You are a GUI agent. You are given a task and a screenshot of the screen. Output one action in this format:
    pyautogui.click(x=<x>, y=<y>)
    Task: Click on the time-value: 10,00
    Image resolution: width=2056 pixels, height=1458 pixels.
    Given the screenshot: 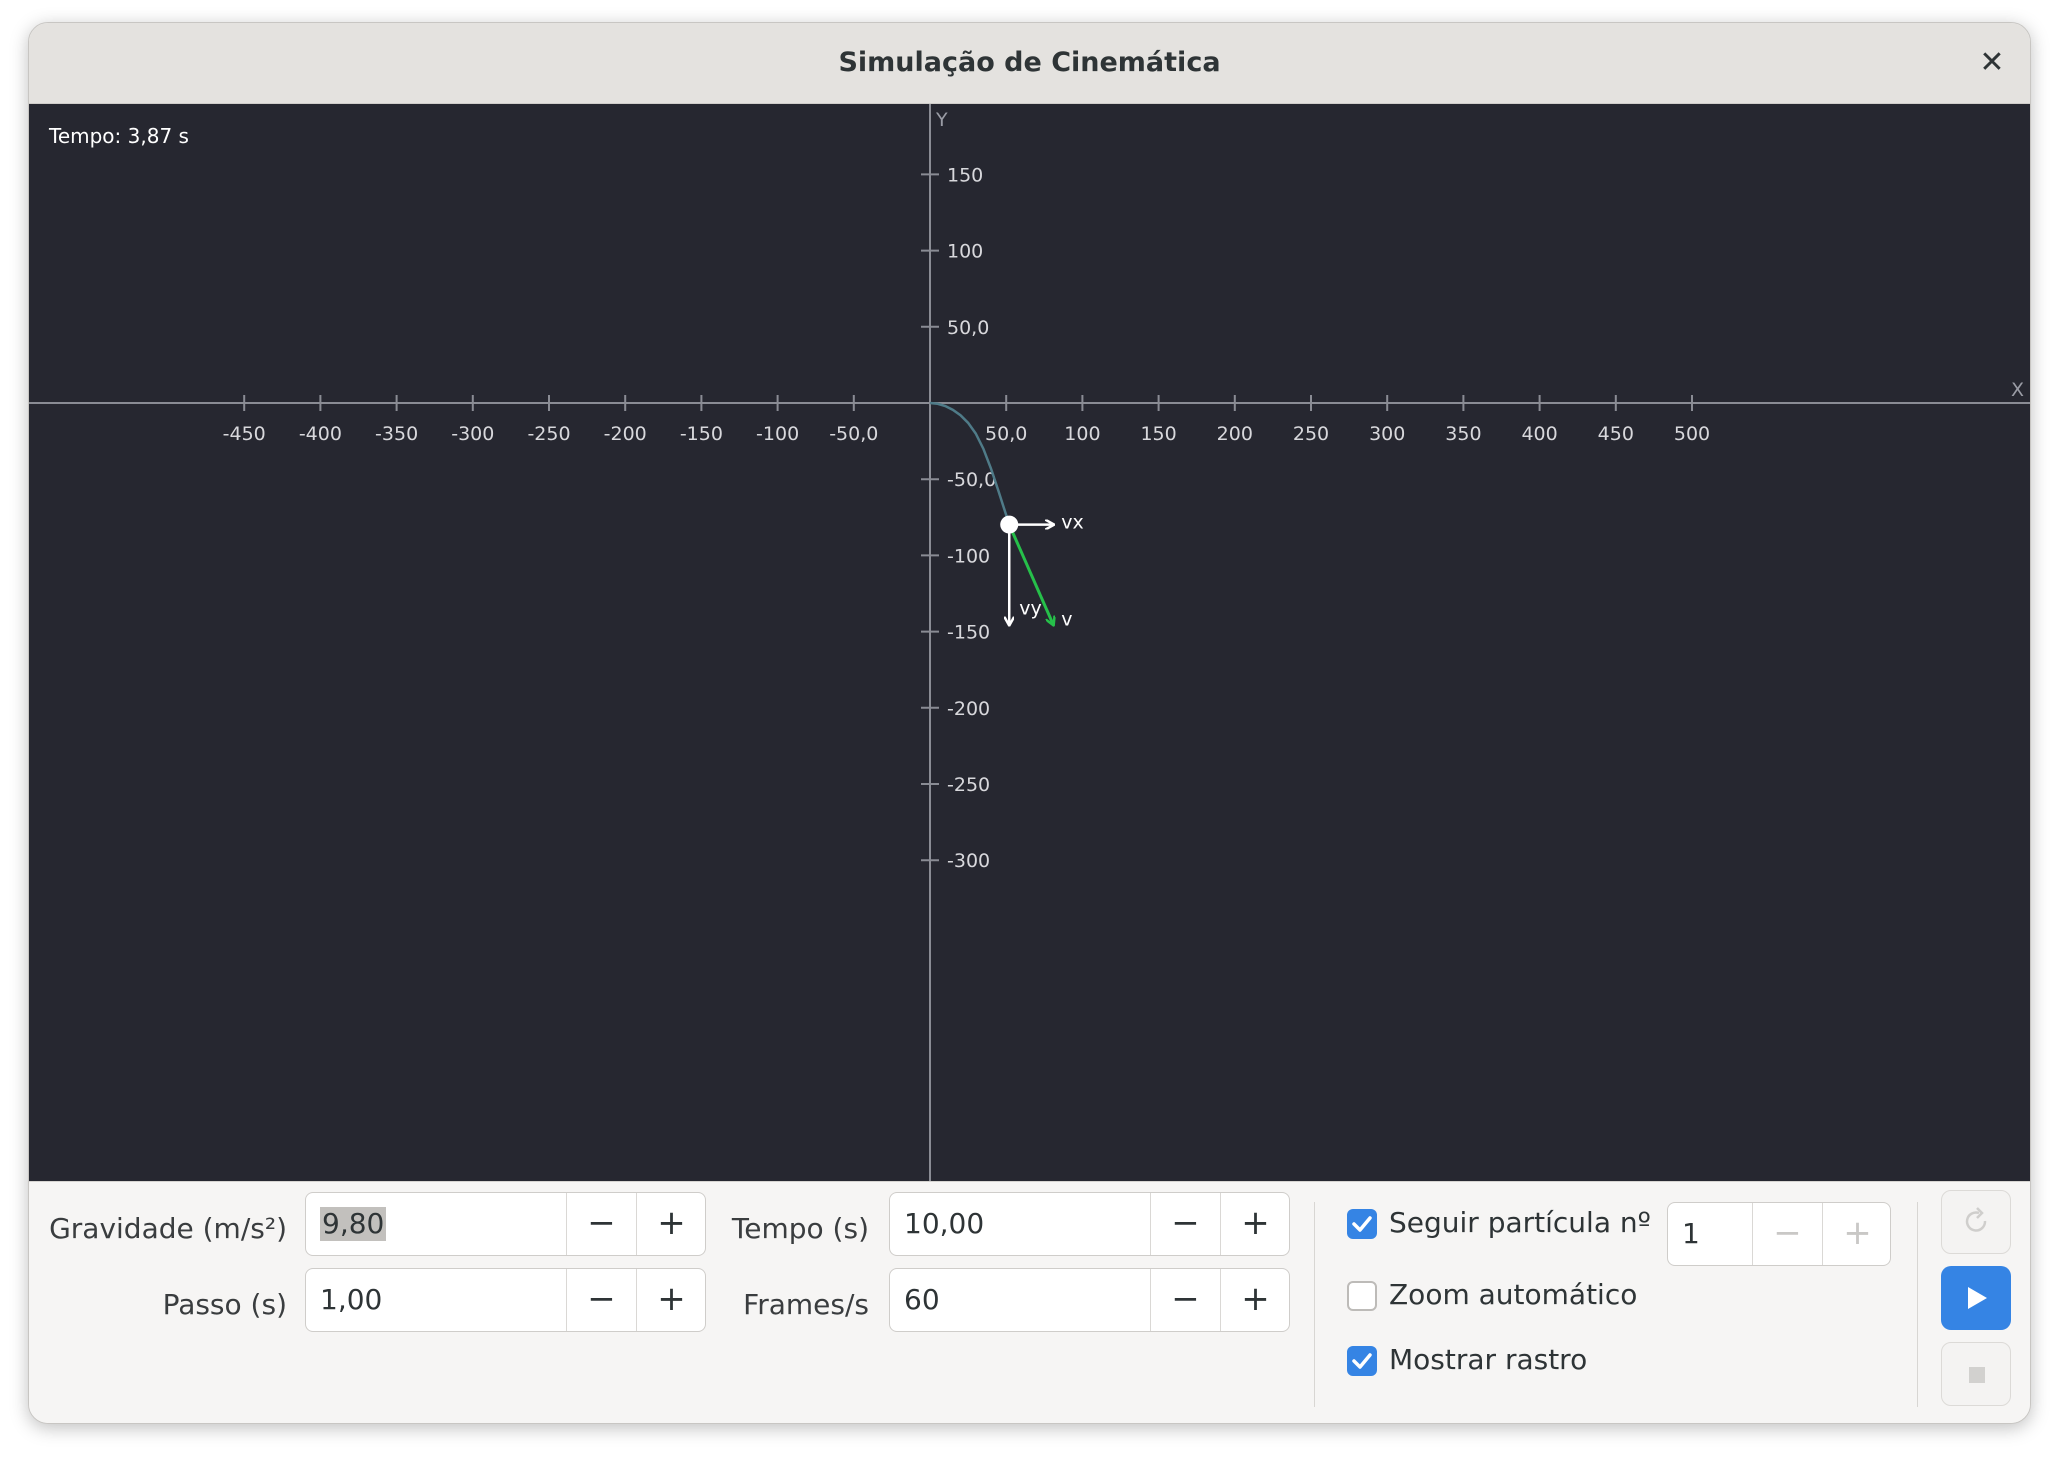 What is the action you would take?
    pyautogui.click(x=944, y=1224)
    